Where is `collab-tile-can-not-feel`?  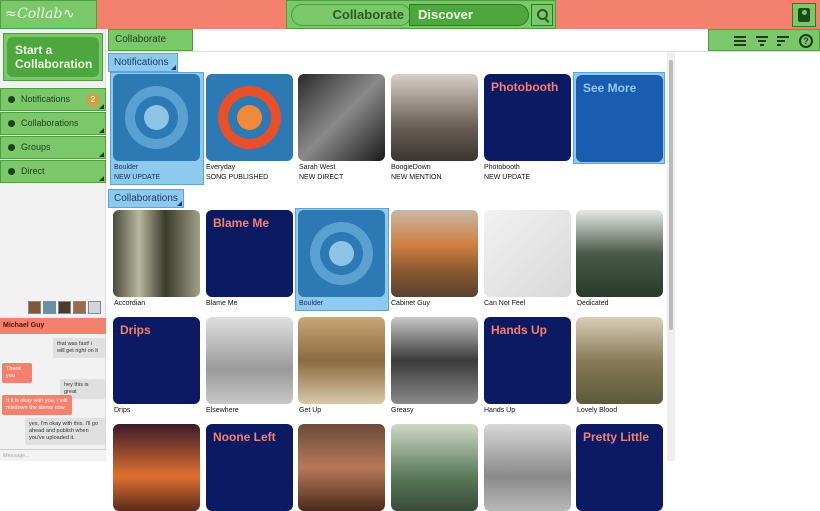 collab-tile-can-not-feel is located at coordinates (527, 253).